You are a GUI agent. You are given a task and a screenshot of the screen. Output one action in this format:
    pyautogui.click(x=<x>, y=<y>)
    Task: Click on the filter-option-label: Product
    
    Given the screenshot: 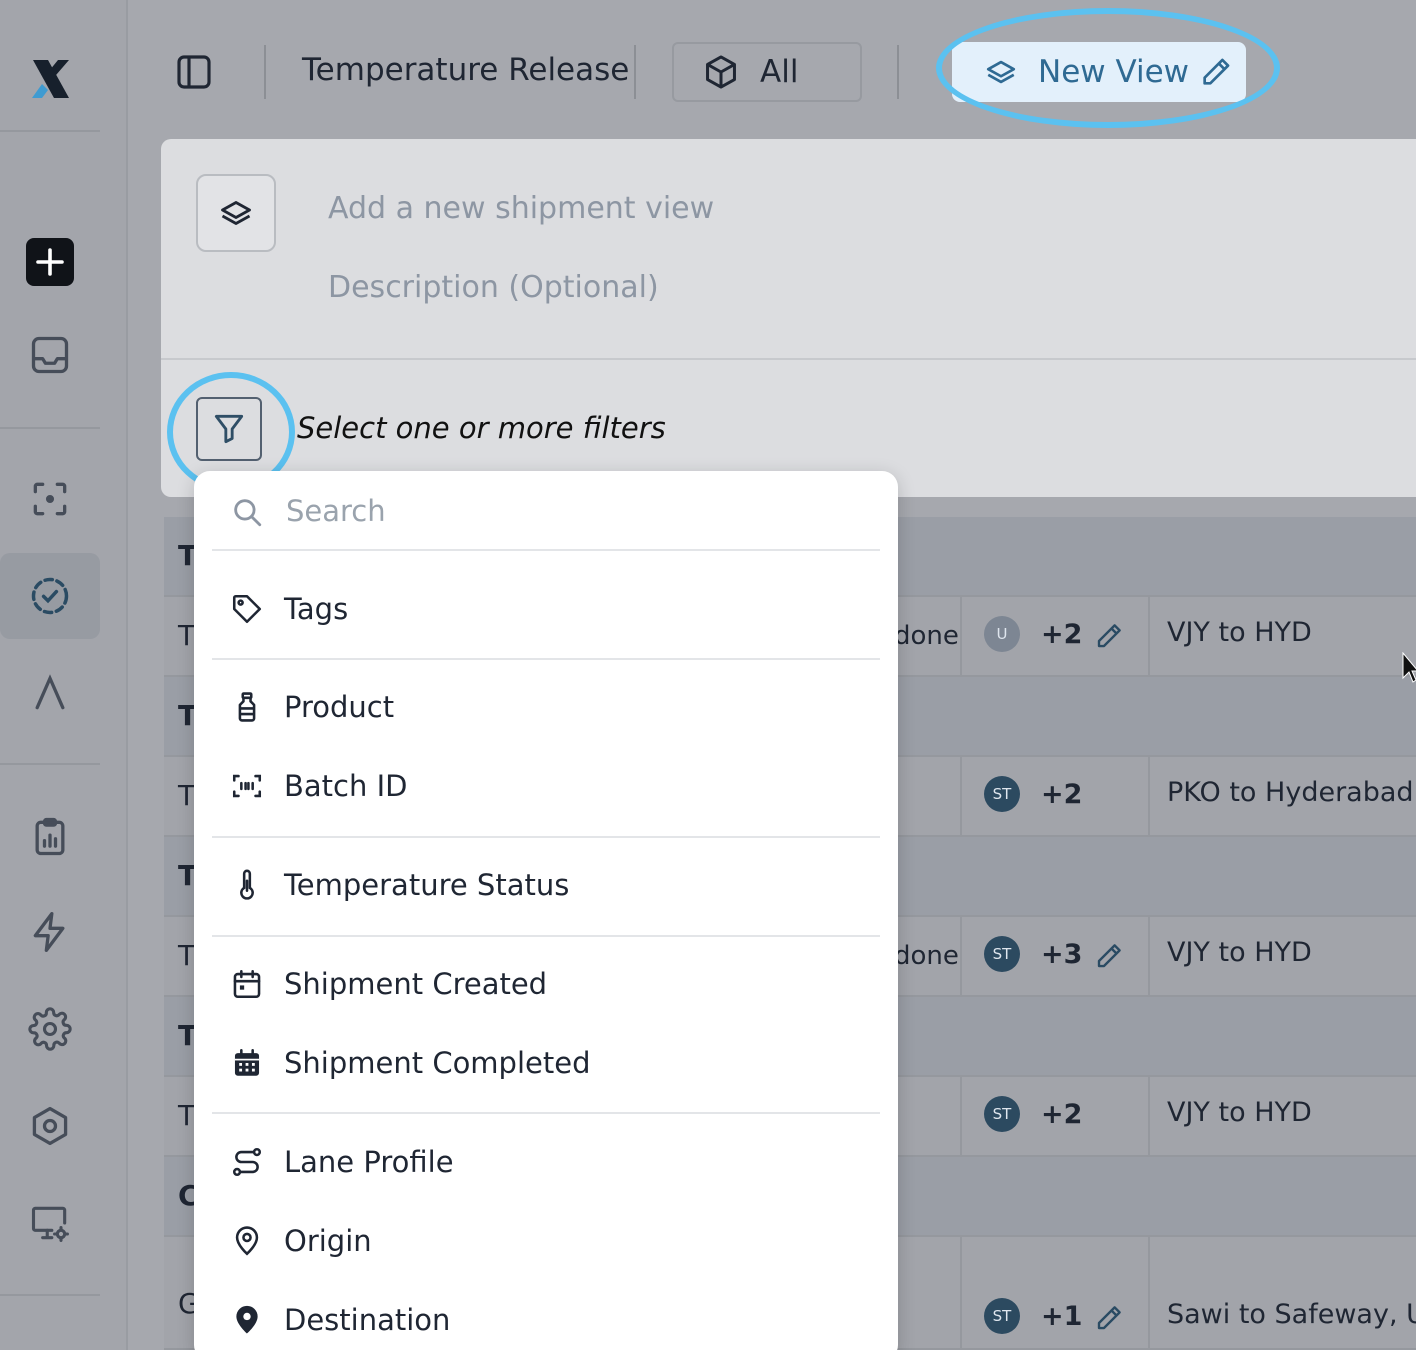 What is the action you would take?
    pyautogui.click(x=339, y=707)
    